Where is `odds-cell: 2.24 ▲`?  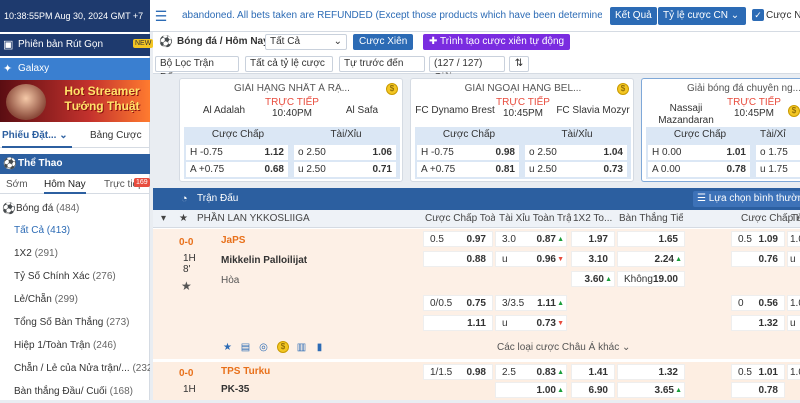 odds-cell: 2.24 ▲ is located at coordinates (651, 259).